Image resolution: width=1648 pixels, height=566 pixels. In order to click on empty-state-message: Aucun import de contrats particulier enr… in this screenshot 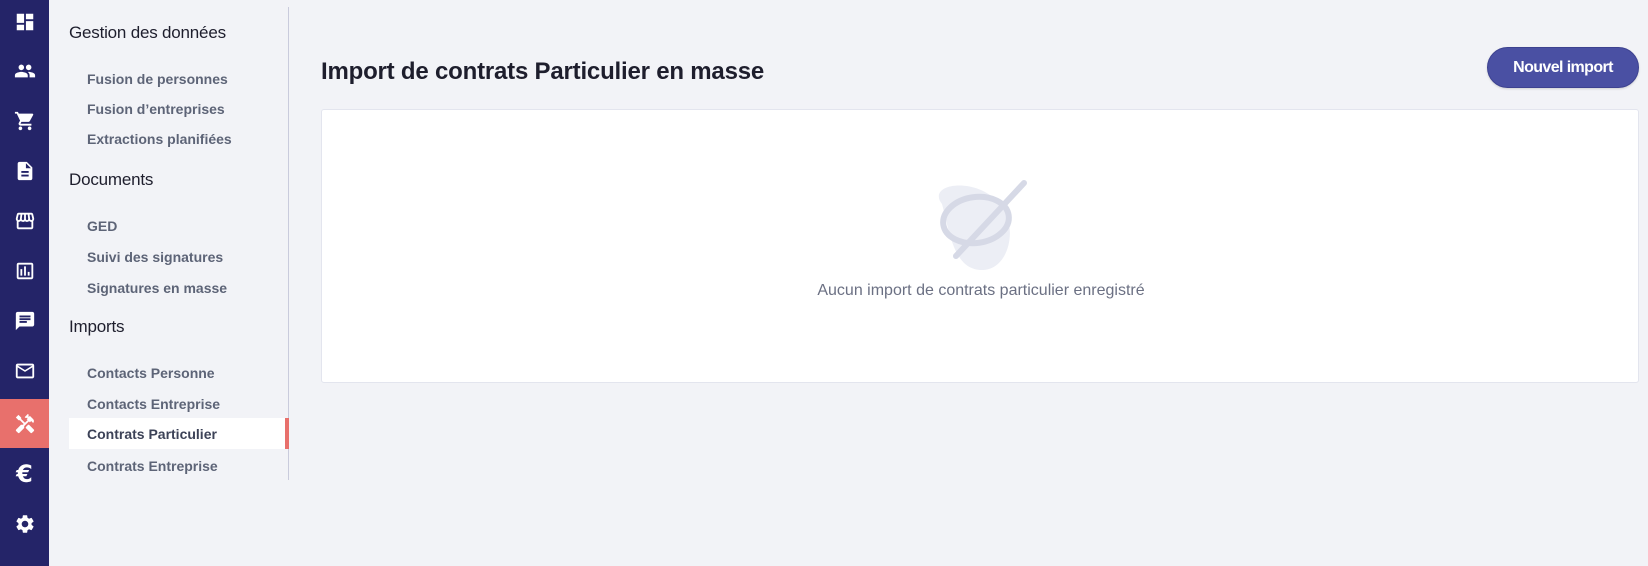, I will do `click(981, 290)`.